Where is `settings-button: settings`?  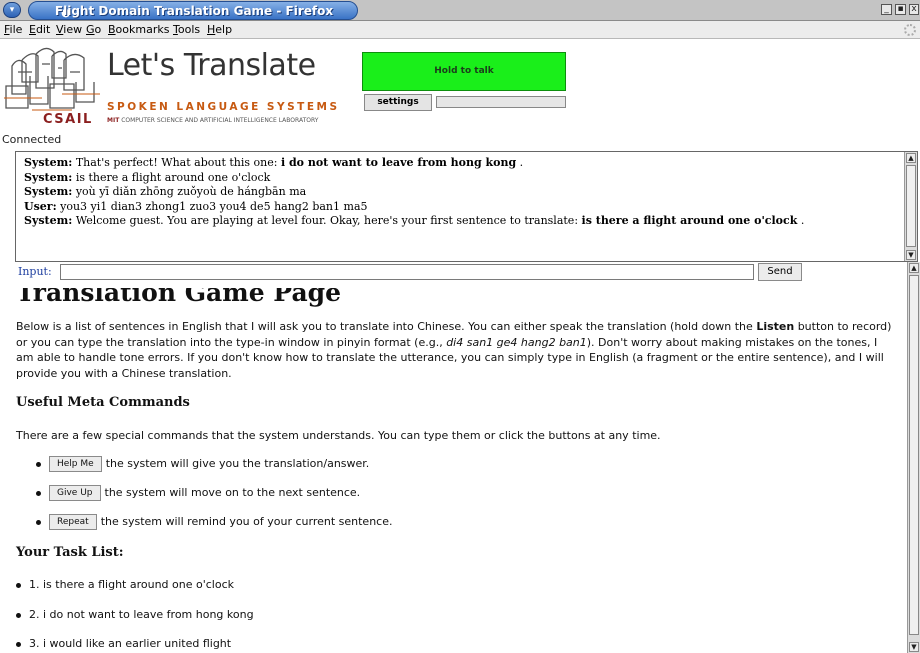
settings-button: settings is located at coordinates (398, 102).